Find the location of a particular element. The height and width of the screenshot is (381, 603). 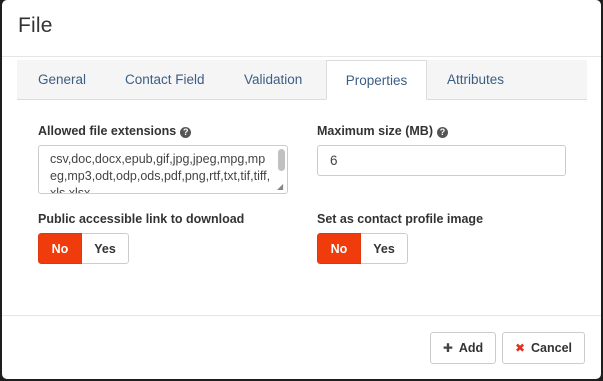

cancel-button: ✖ Cancel is located at coordinates (543, 348).